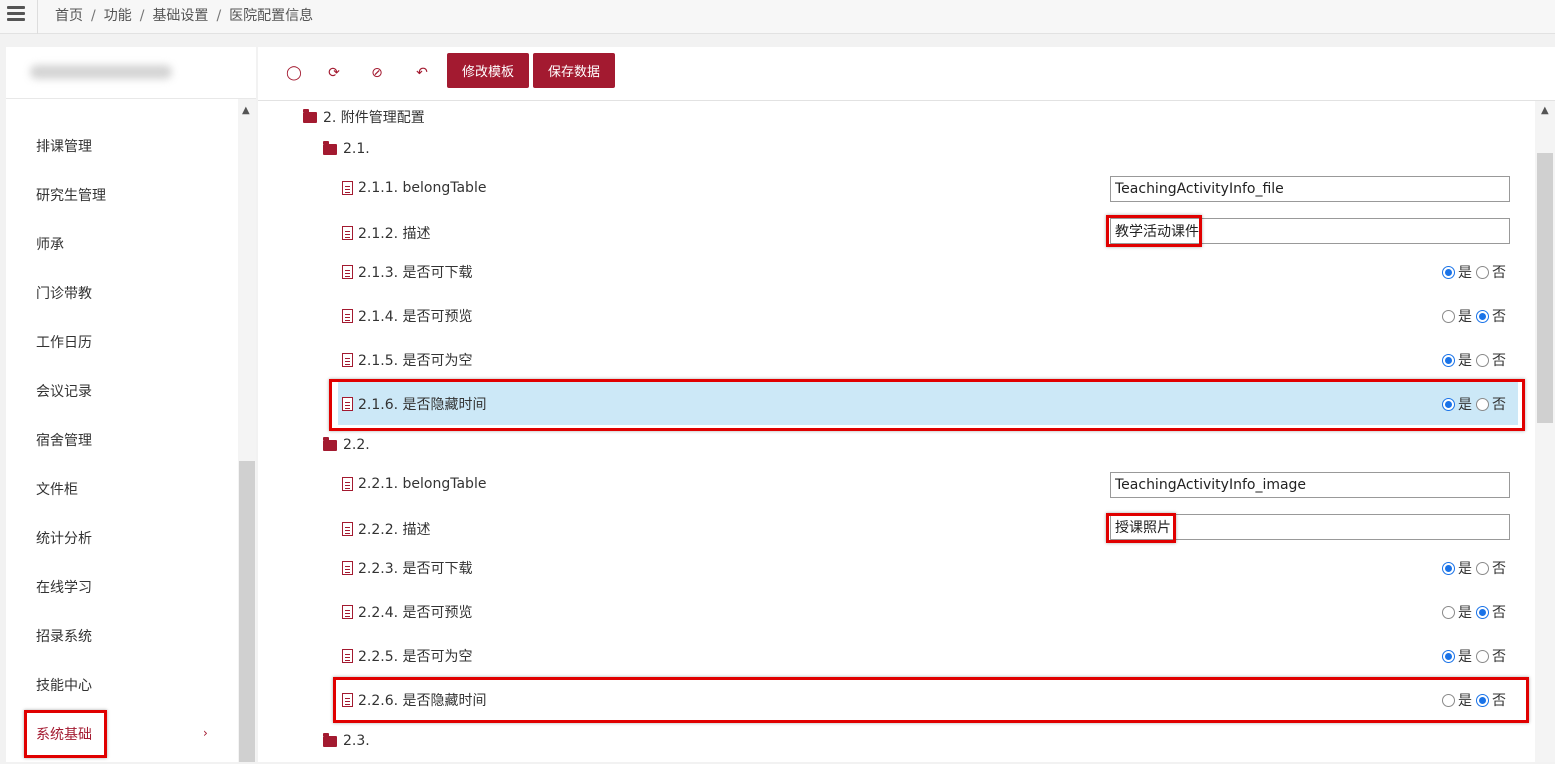 The height and width of the screenshot is (764, 1555). What do you see at coordinates (64, 587) in the screenshot?
I see `sidebar-item-online-learning: 在线学习` at bounding box center [64, 587].